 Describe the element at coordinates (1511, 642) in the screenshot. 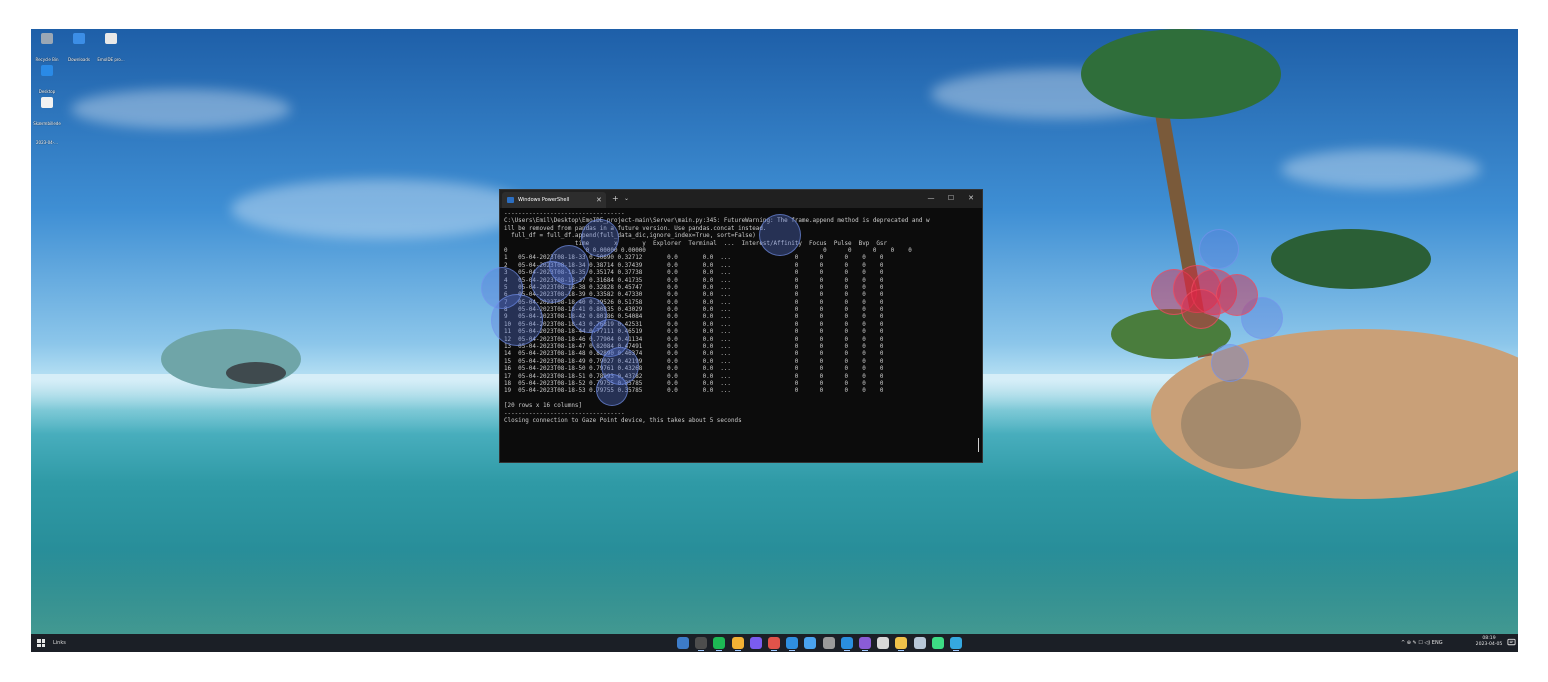

I see `notification-icon` at that location.